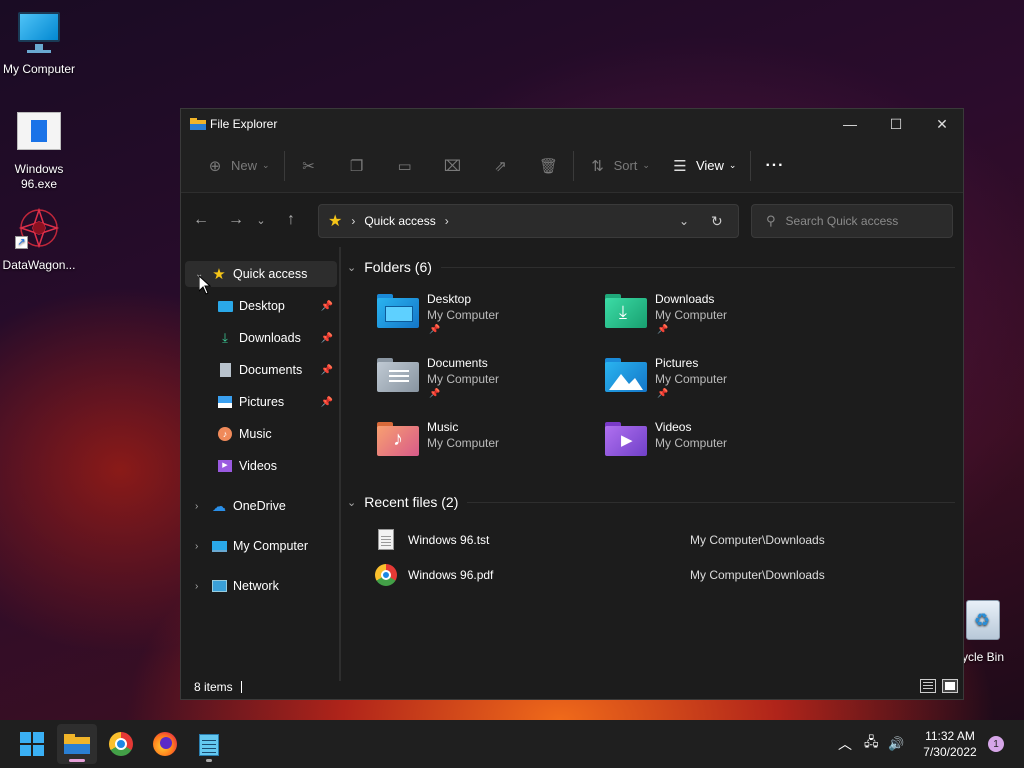 Image resolution: width=1024 pixels, height=768 pixels. I want to click on new-button: ⊕ New ⌄, so click(237, 166).